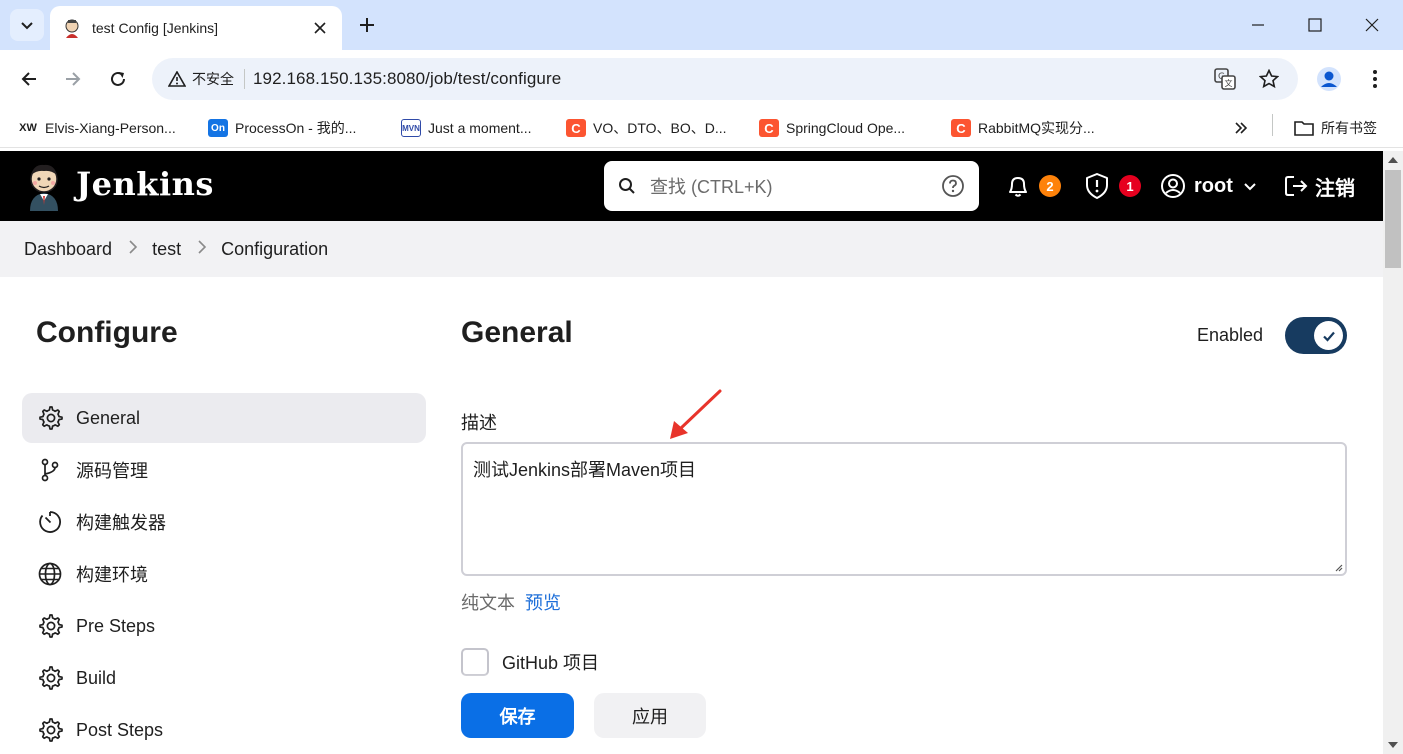  I want to click on sidebar-item-post-steps: Post Steps, so click(224, 729).